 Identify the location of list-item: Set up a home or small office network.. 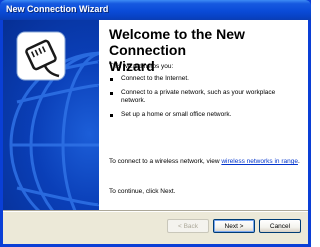
(205, 115).